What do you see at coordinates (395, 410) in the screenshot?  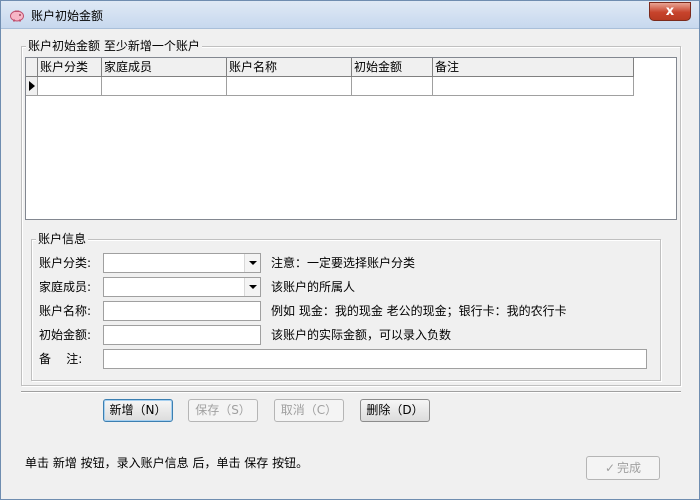 I see `delete-button: 删除（D）` at bounding box center [395, 410].